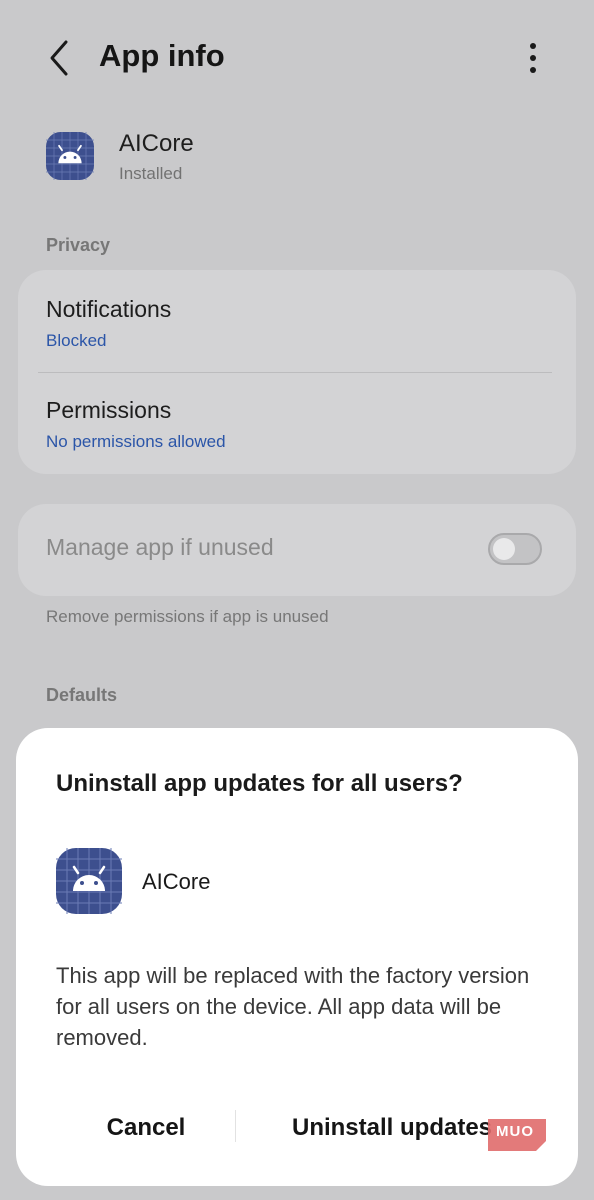  What do you see at coordinates (146, 1128) in the screenshot?
I see `cancel-button: Cancel` at bounding box center [146, 1128].